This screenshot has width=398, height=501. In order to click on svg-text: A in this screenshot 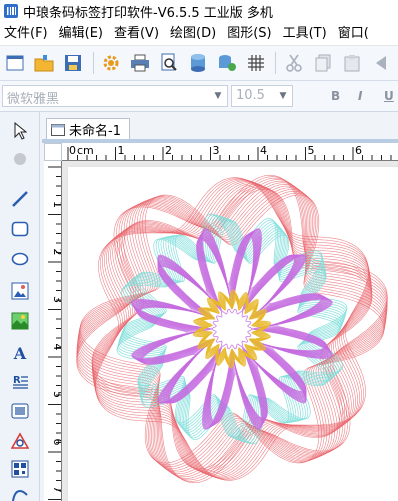, I will do `click(20, 353)`.